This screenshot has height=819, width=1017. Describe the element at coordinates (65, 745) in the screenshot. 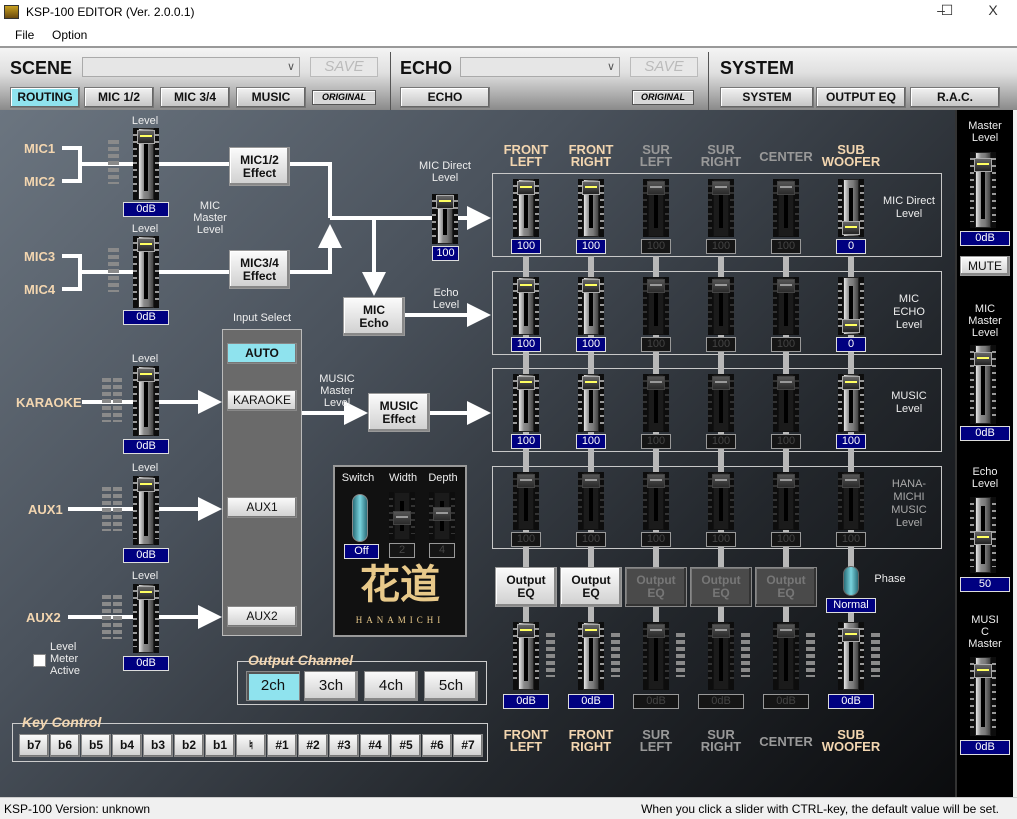

I see `key-button-2: b6` at that location.